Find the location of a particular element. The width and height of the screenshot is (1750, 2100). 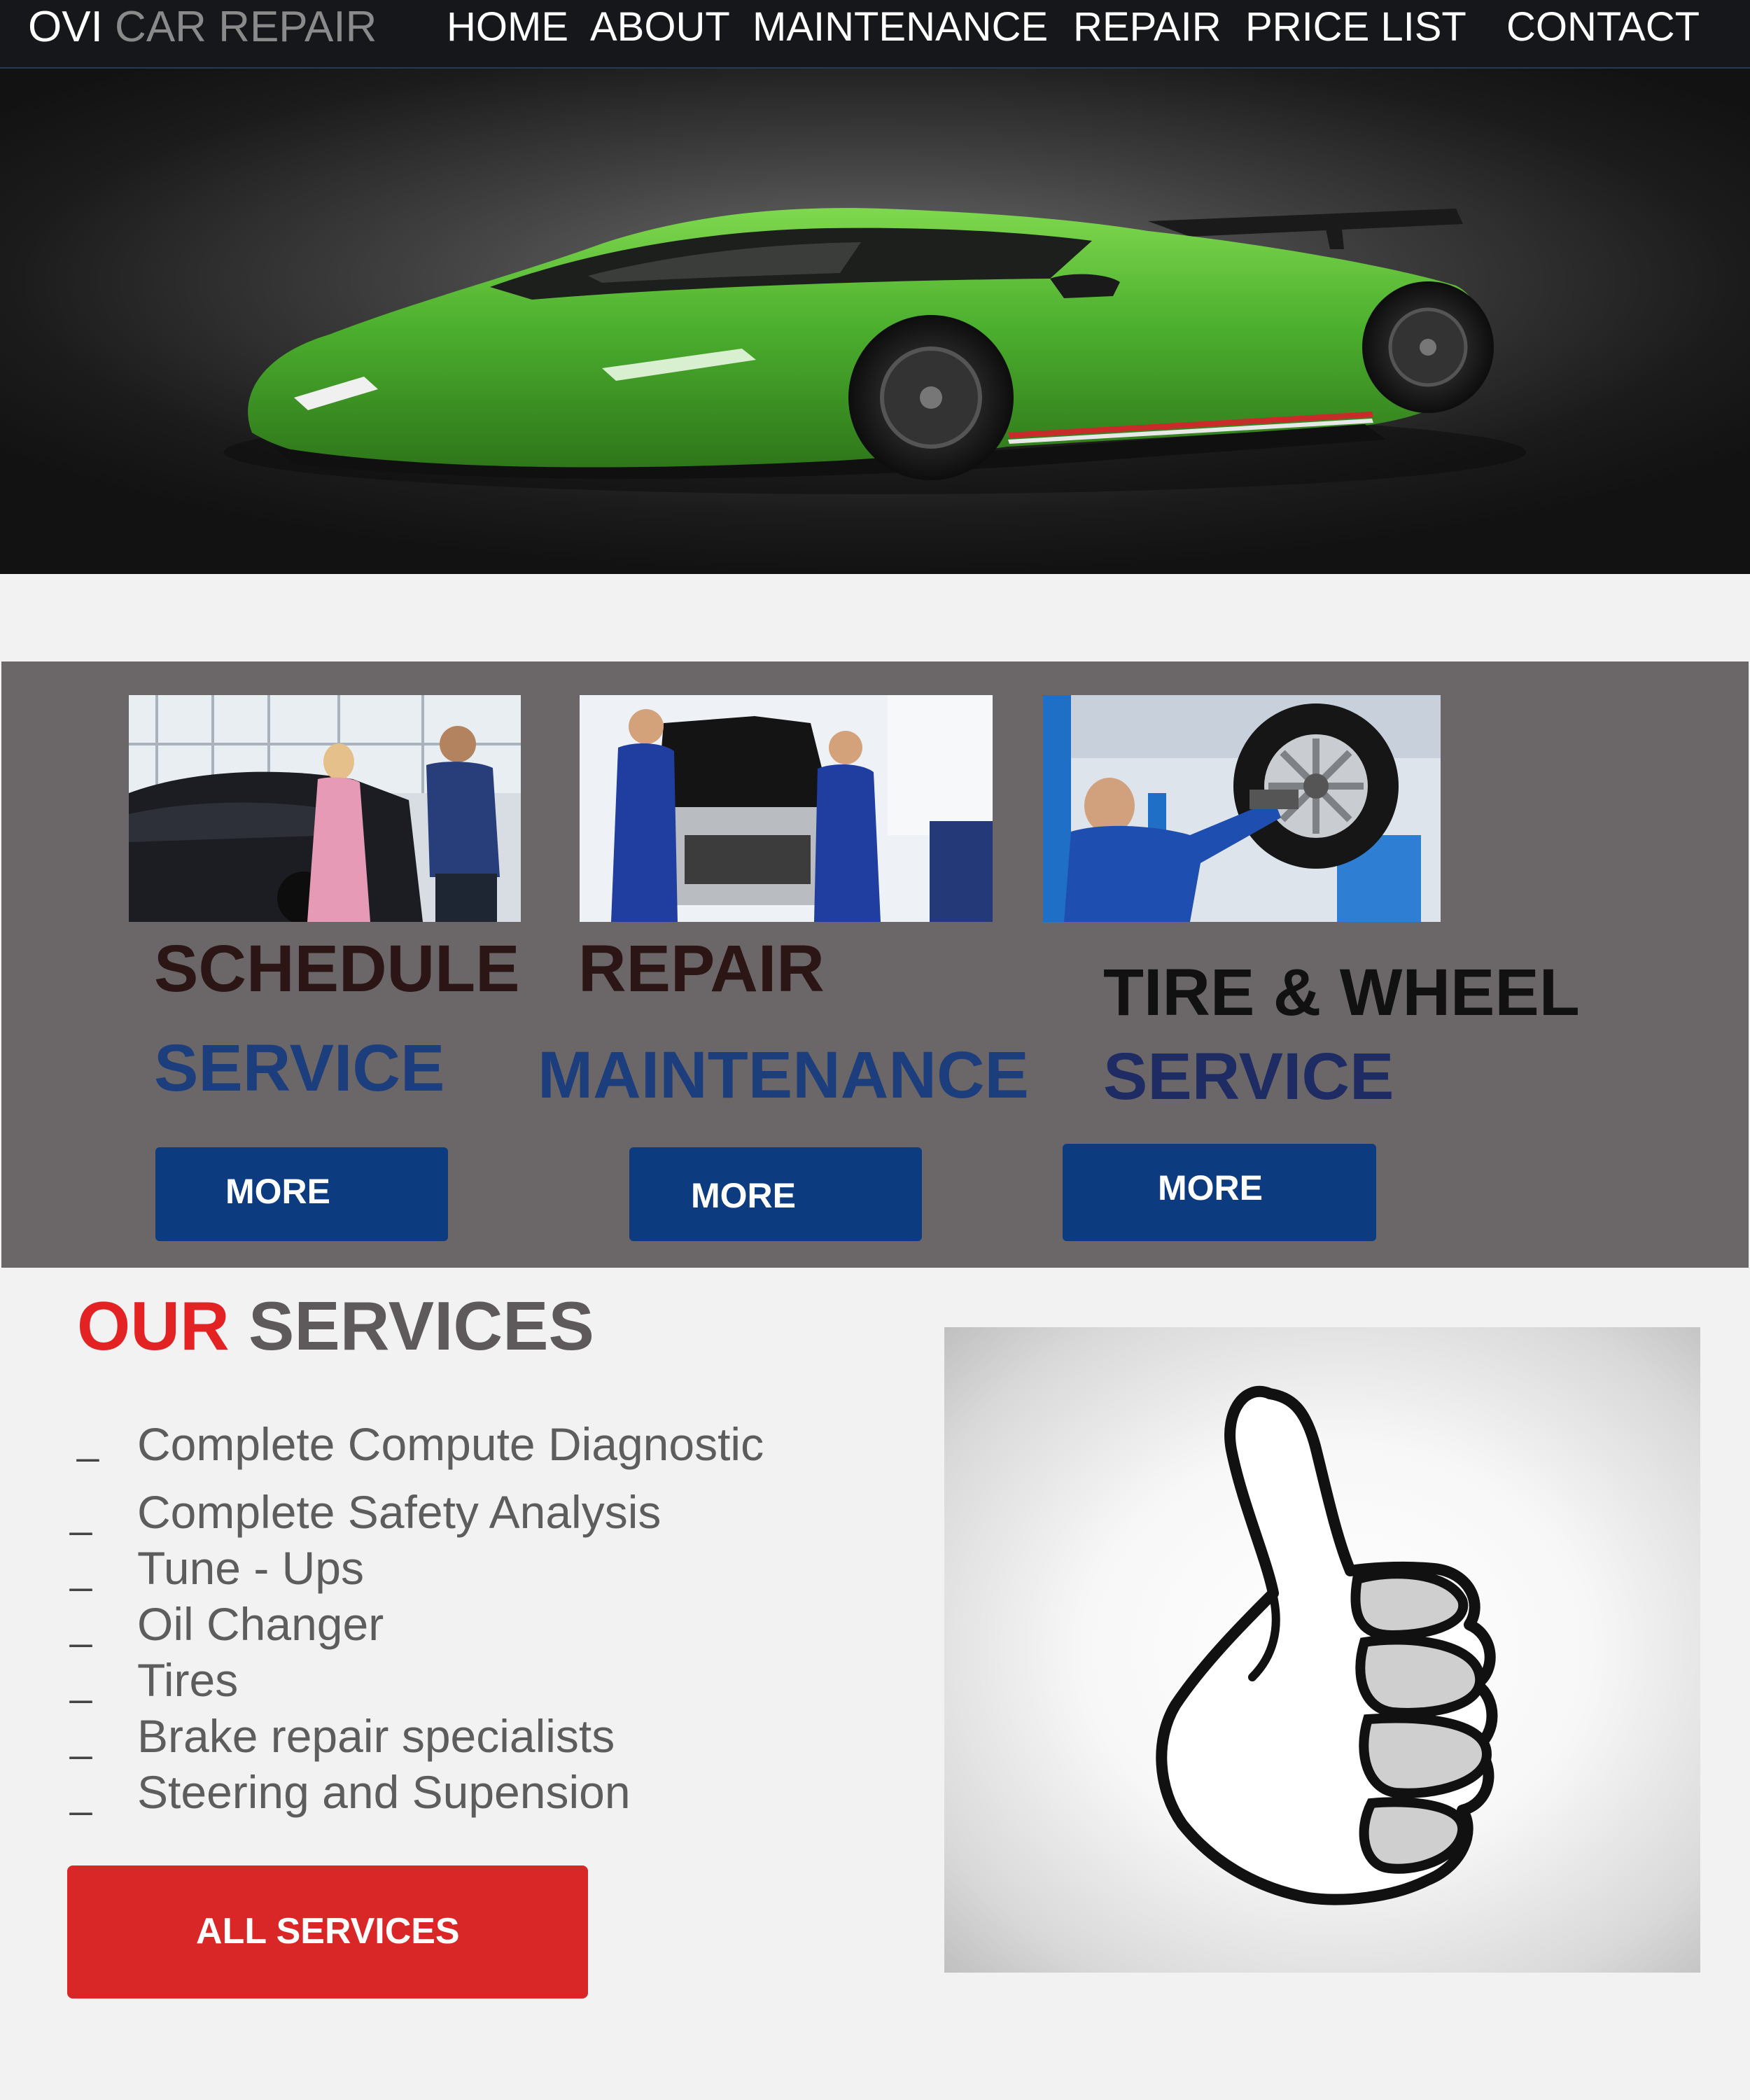

services-heading: OUR SERVICES is located at coordinates (335, 1326).